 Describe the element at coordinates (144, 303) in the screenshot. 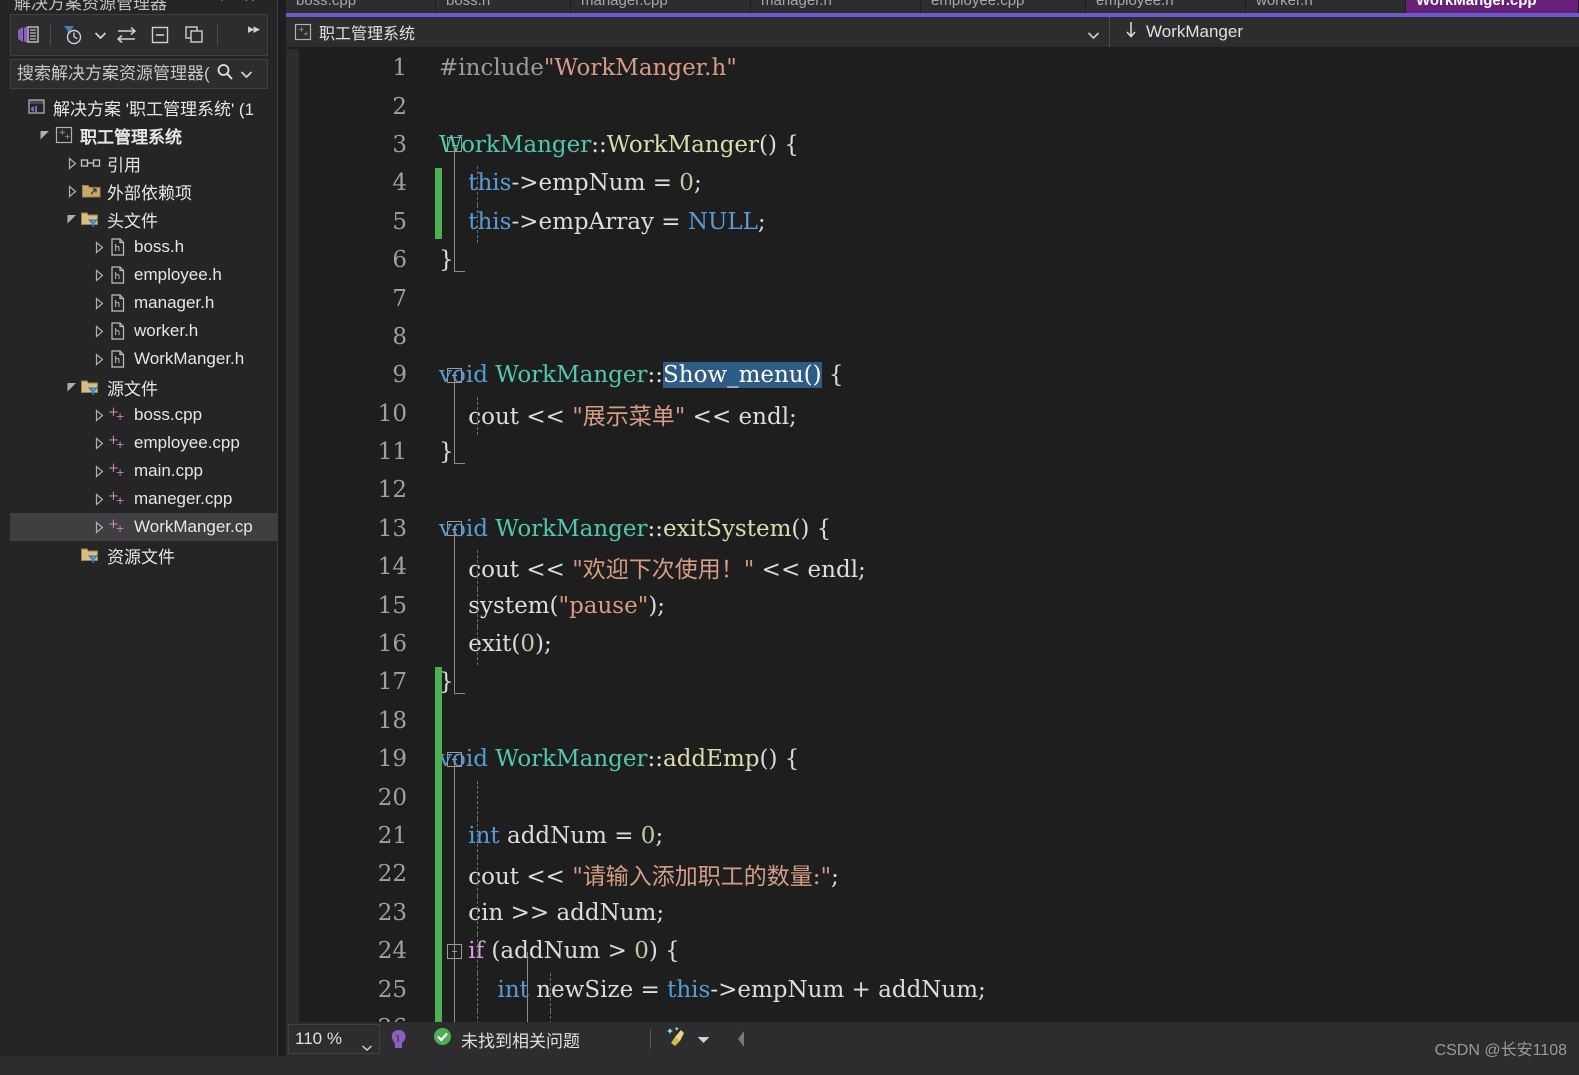

I see `tree-item: h manager.h` at that location.